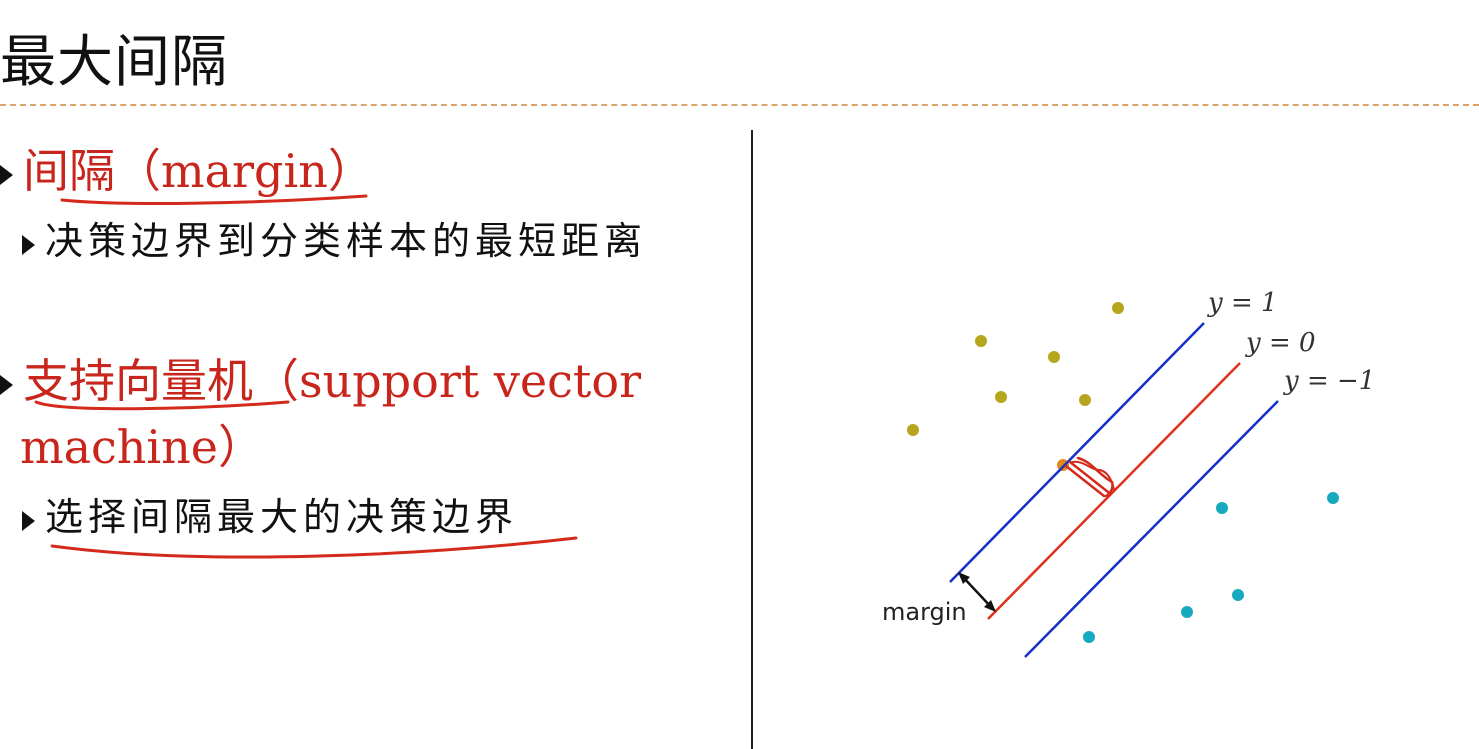 This screenshot has height=749, width=1479. Describe the element at coordinates (752, 439) in the screenshot. I see `column-divider` at that location.